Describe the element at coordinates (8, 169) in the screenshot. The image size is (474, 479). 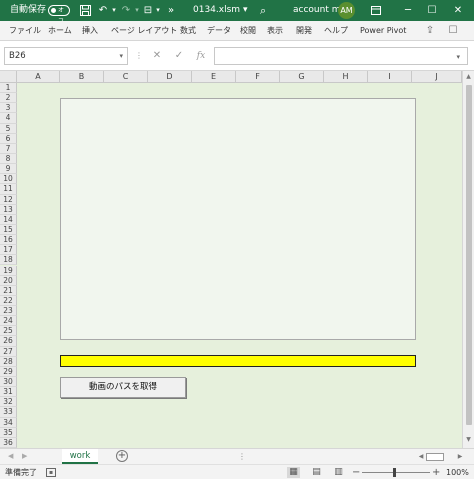
I see `row-header-9: 9` at that location.